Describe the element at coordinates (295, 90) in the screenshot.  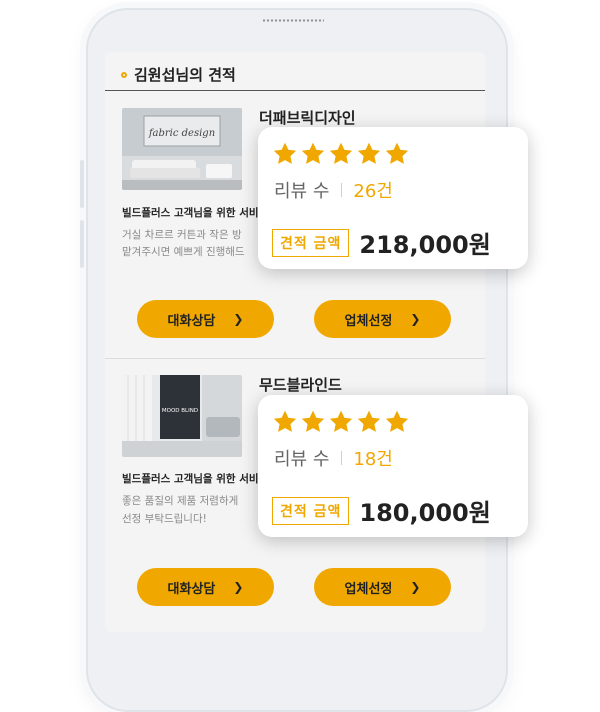
I see `title-divider` at that location.